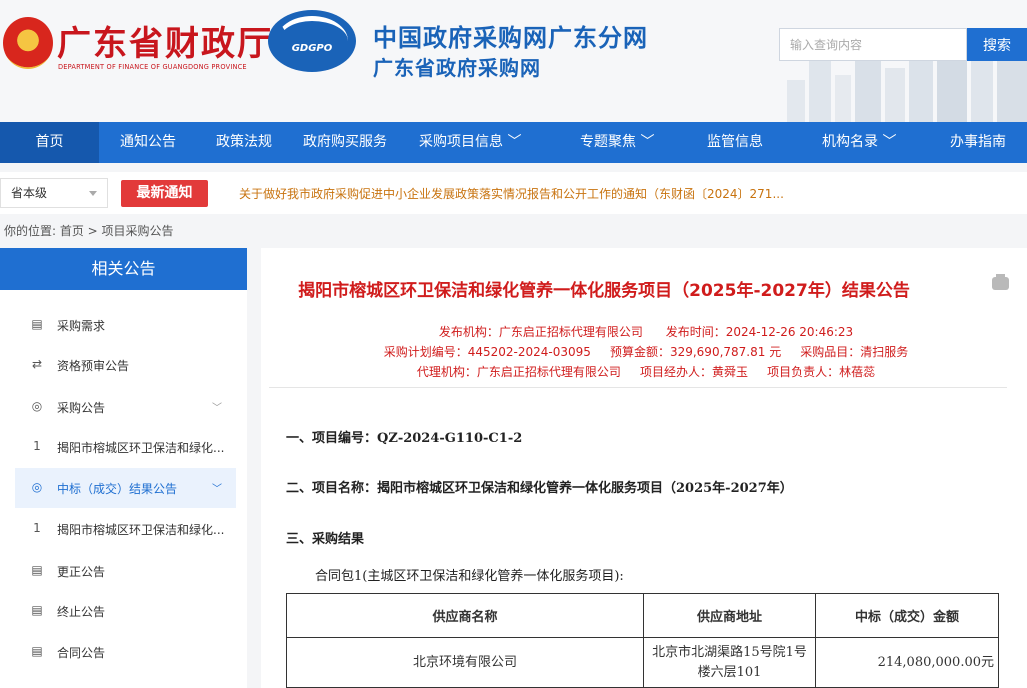 This screenshot has height=688, width=1027. Describe the element at coordinates (37, 364) in the screenshot. I see `swap-icon: ⇄` at that location.